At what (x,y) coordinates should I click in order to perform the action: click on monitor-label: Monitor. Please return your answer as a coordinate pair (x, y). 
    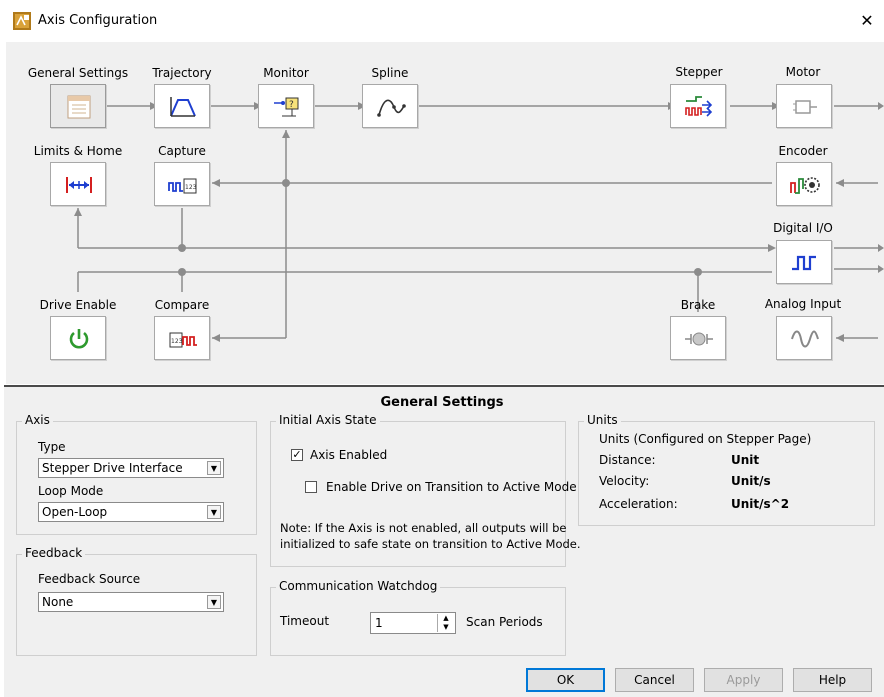
    Looking at the image, I should click on (286, 73).